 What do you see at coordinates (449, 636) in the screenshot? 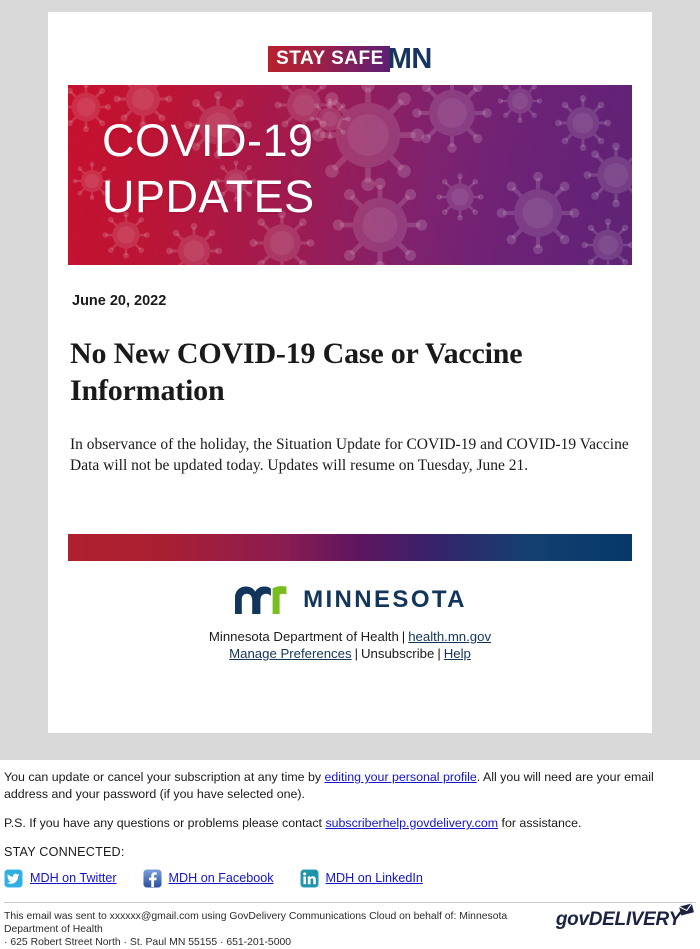
I see `website-link: health.mn.gov` at bounding box center [449, 636].